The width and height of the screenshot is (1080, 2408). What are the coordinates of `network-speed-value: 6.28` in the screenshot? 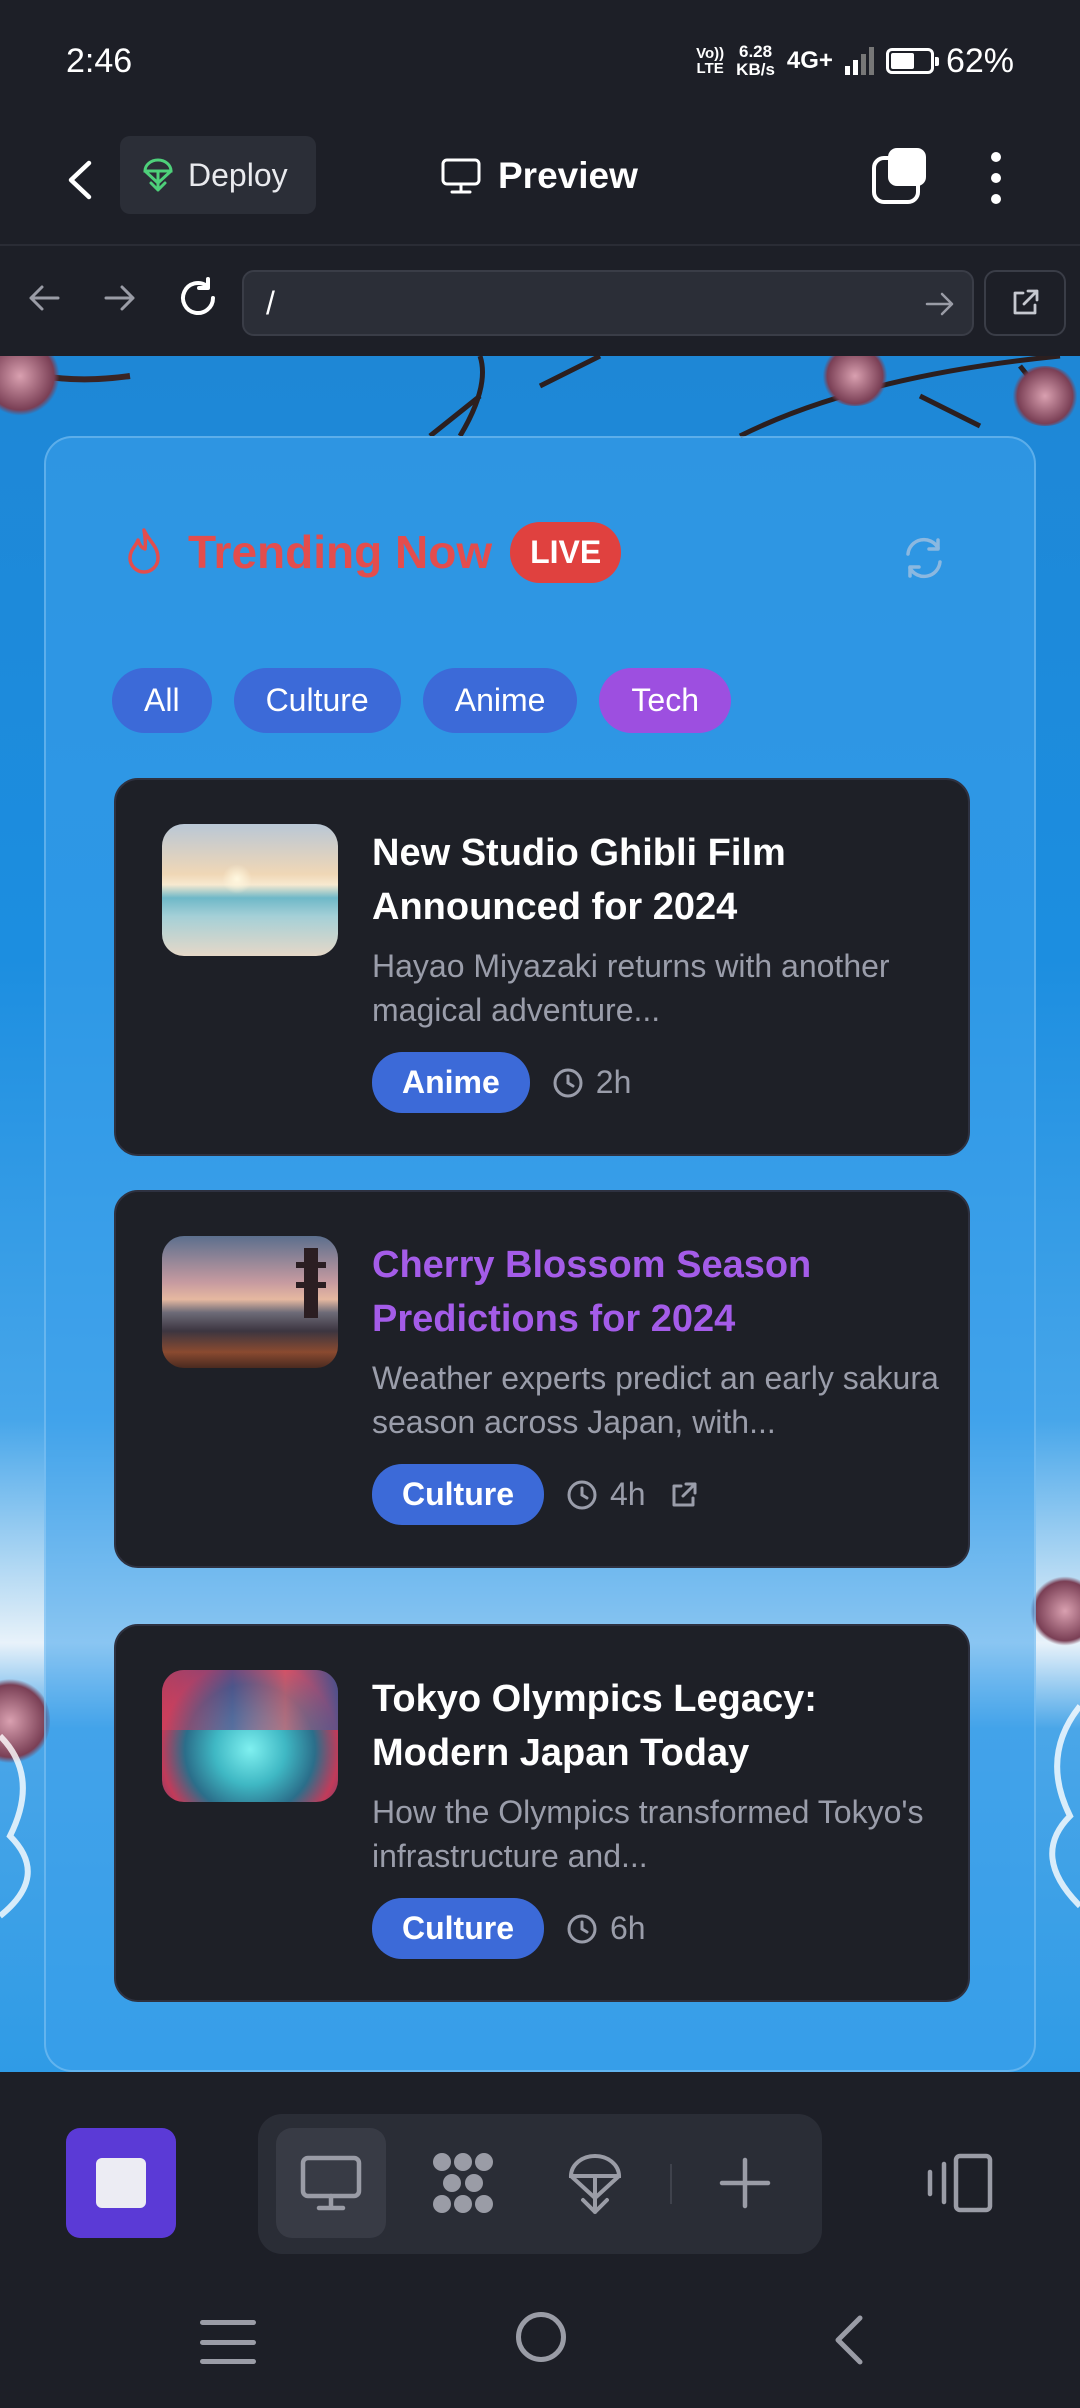 It's located at (755, 51).